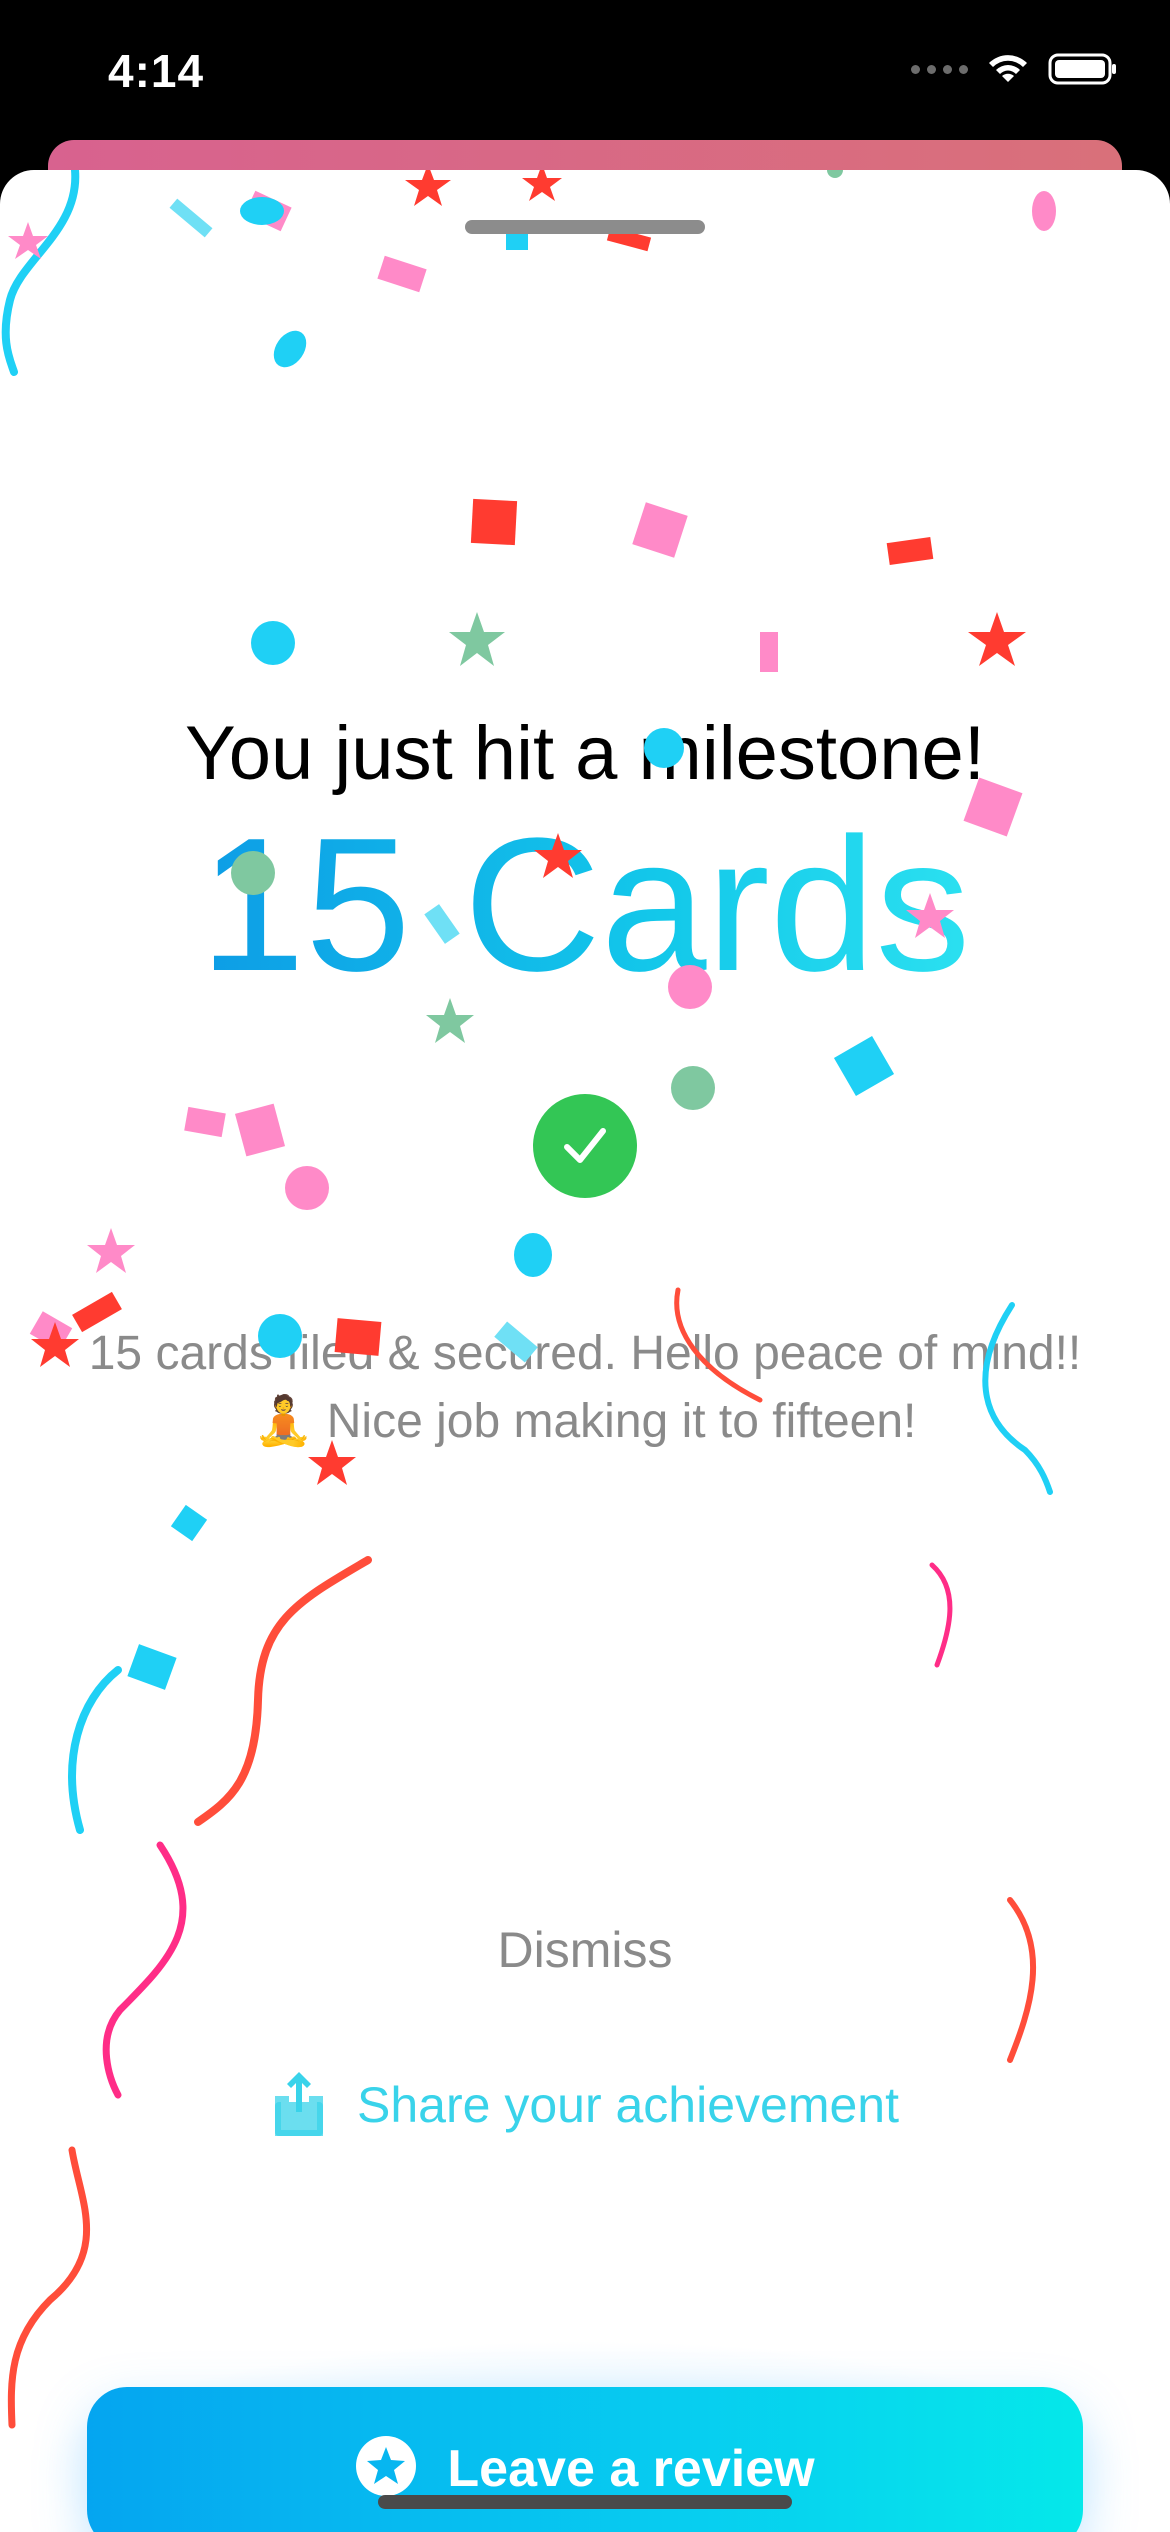 The width and height of the screenshot is (1170, 2532). Describe the element at coordinates (585, 2502) in the screenshot. I see `home-indicator` at that location.